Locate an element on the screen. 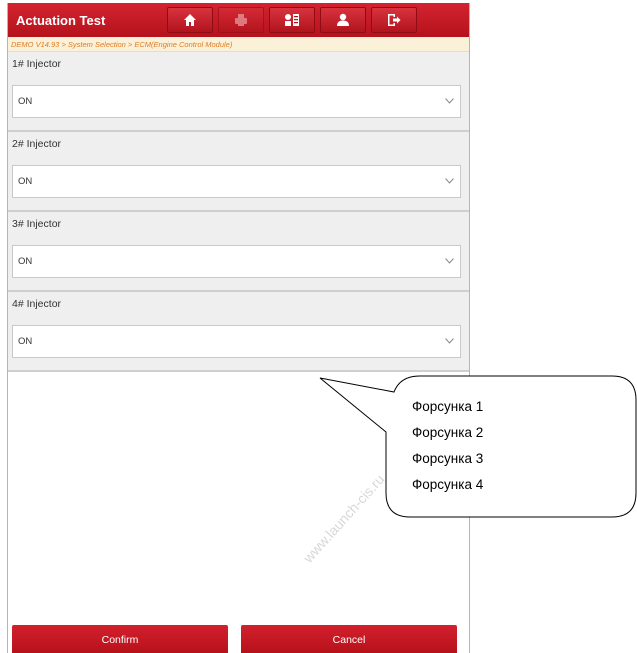 This screenshot has width=637, height=653. injector-2-label: 2# Injector is located at coordinates (37, 144).